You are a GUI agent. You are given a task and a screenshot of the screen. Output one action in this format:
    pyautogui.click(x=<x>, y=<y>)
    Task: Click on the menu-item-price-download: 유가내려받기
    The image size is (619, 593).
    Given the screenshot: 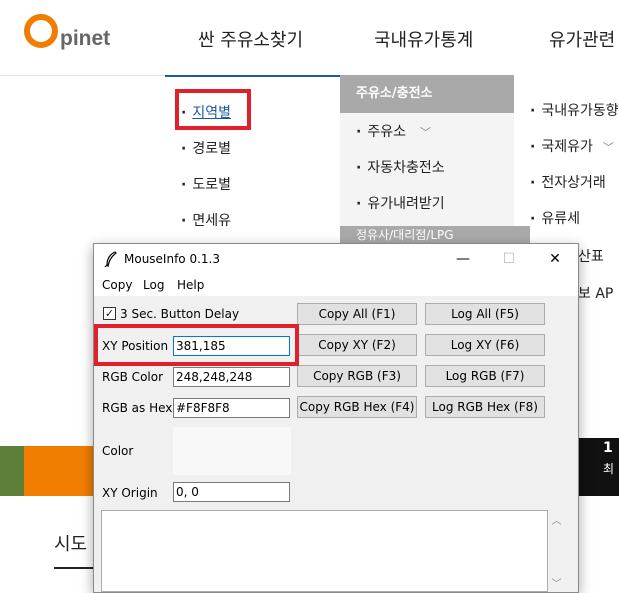 What is the action you would take?
    pyautogui.click(x=400, y=203)
    